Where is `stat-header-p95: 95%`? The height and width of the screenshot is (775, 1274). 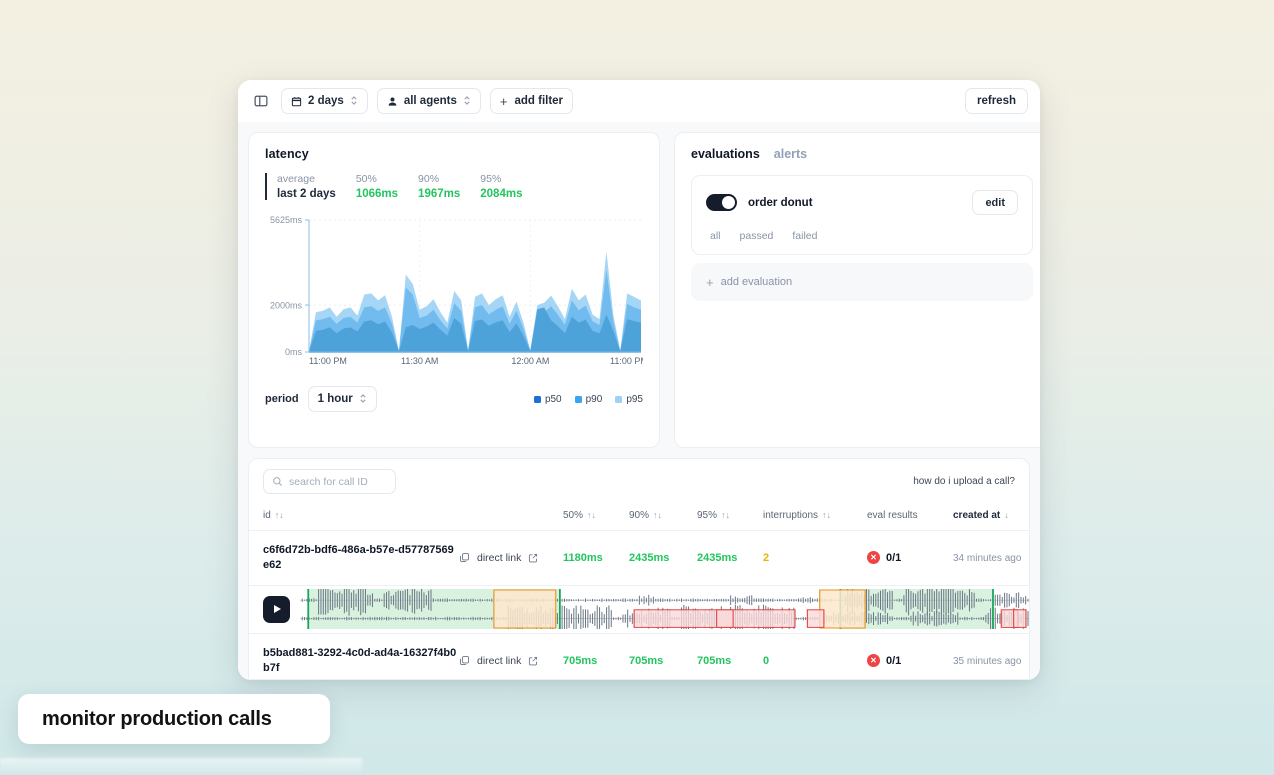
stat-header-p95: 95% is located at coordinates (491, 179).